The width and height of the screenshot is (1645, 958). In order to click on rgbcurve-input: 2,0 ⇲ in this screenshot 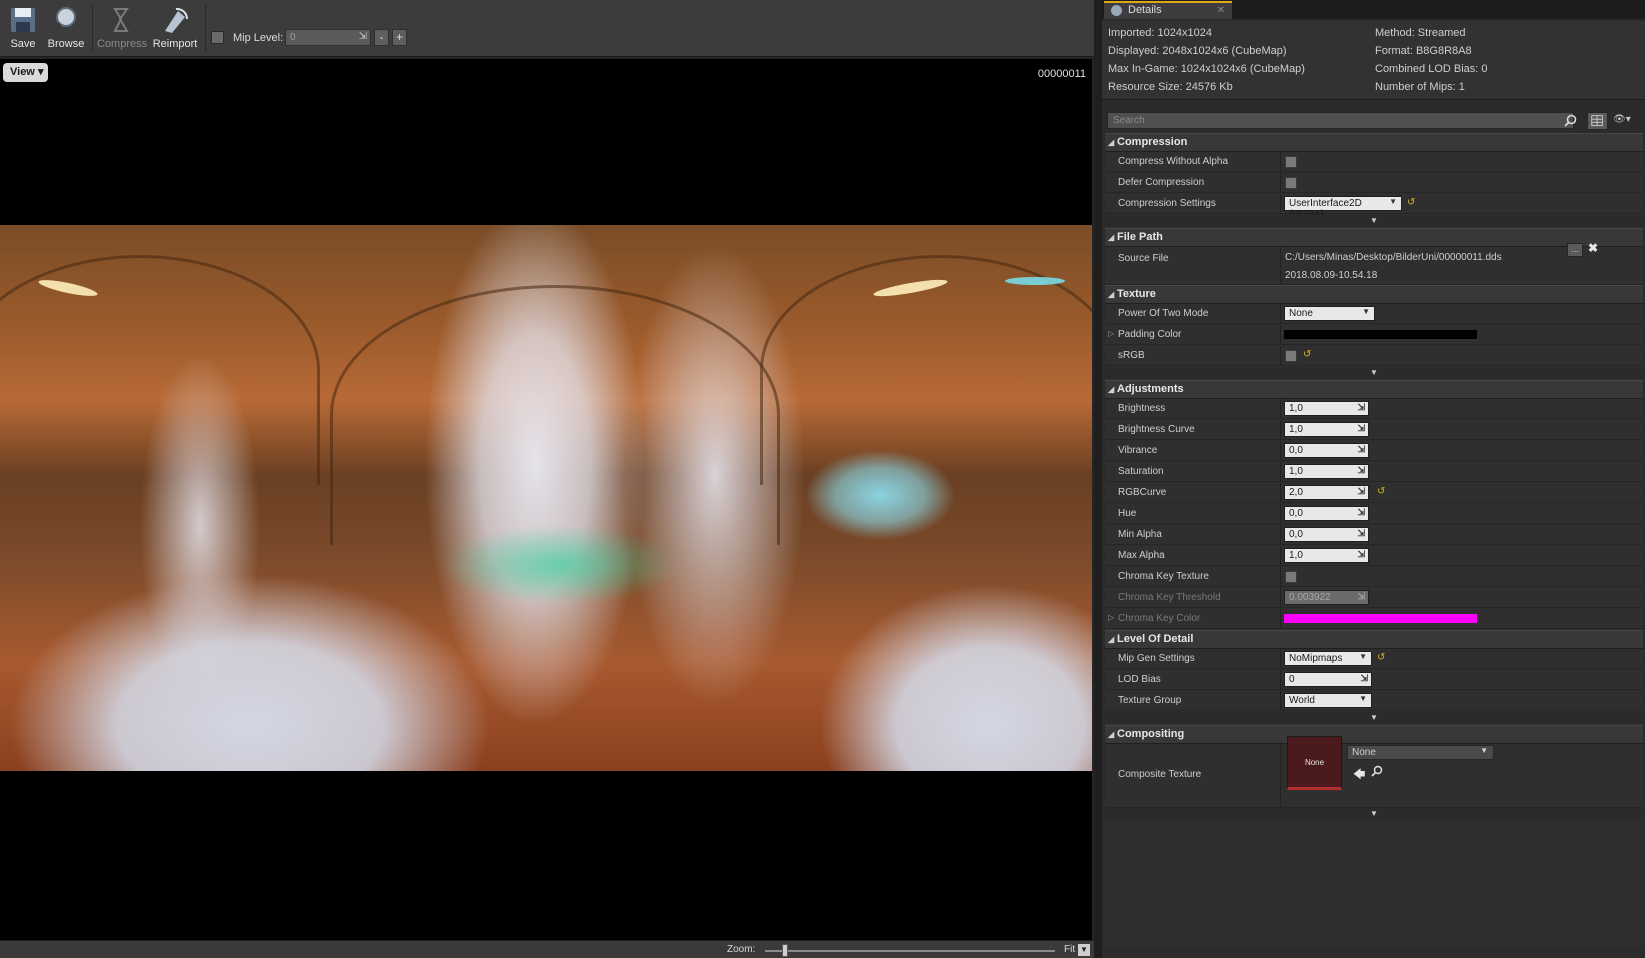, I will do `click(1326, 492)`.